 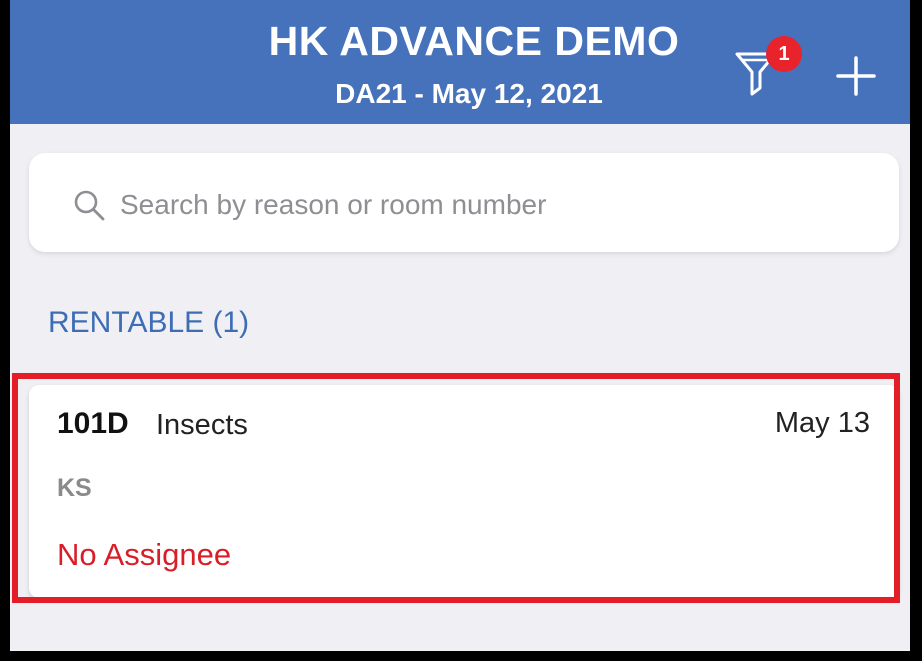 What do you see at coordinates (89, 205) in the screenshot?
I see `search-icon` at bounding box center [89, 205].